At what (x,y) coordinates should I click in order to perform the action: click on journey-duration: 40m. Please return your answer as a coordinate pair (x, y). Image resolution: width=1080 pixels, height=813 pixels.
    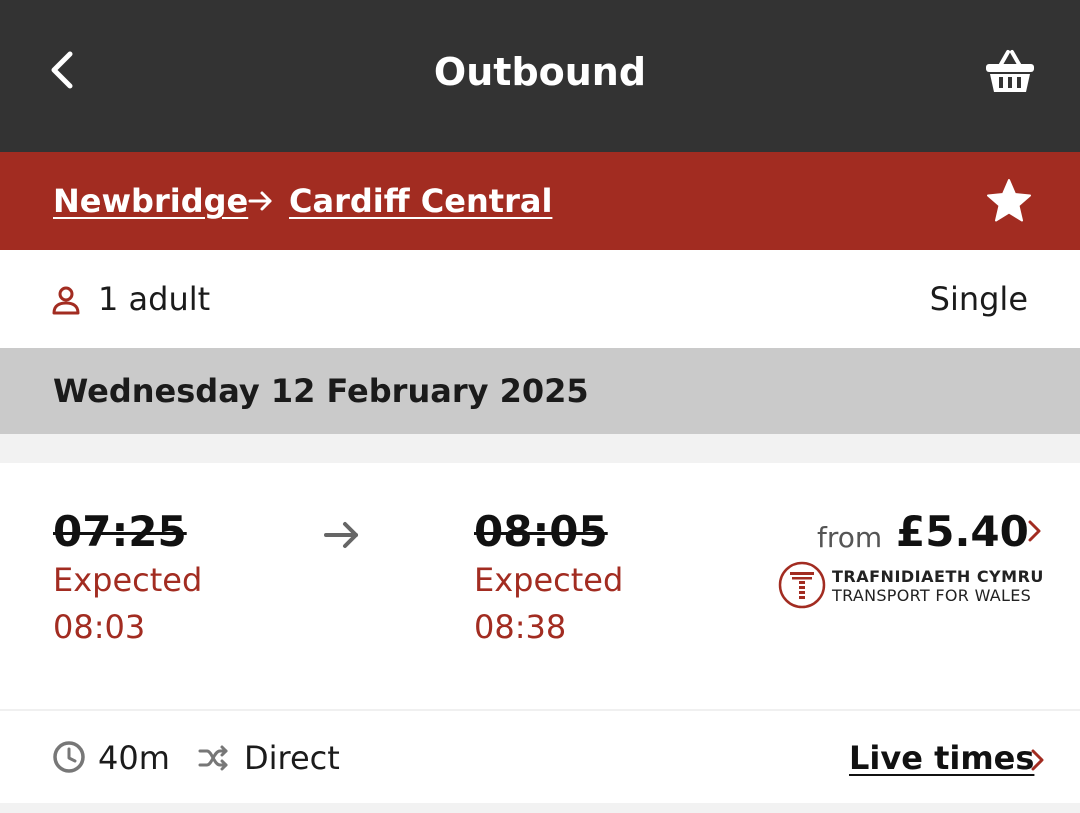
    Looking at the image, I should click on (134, 758).